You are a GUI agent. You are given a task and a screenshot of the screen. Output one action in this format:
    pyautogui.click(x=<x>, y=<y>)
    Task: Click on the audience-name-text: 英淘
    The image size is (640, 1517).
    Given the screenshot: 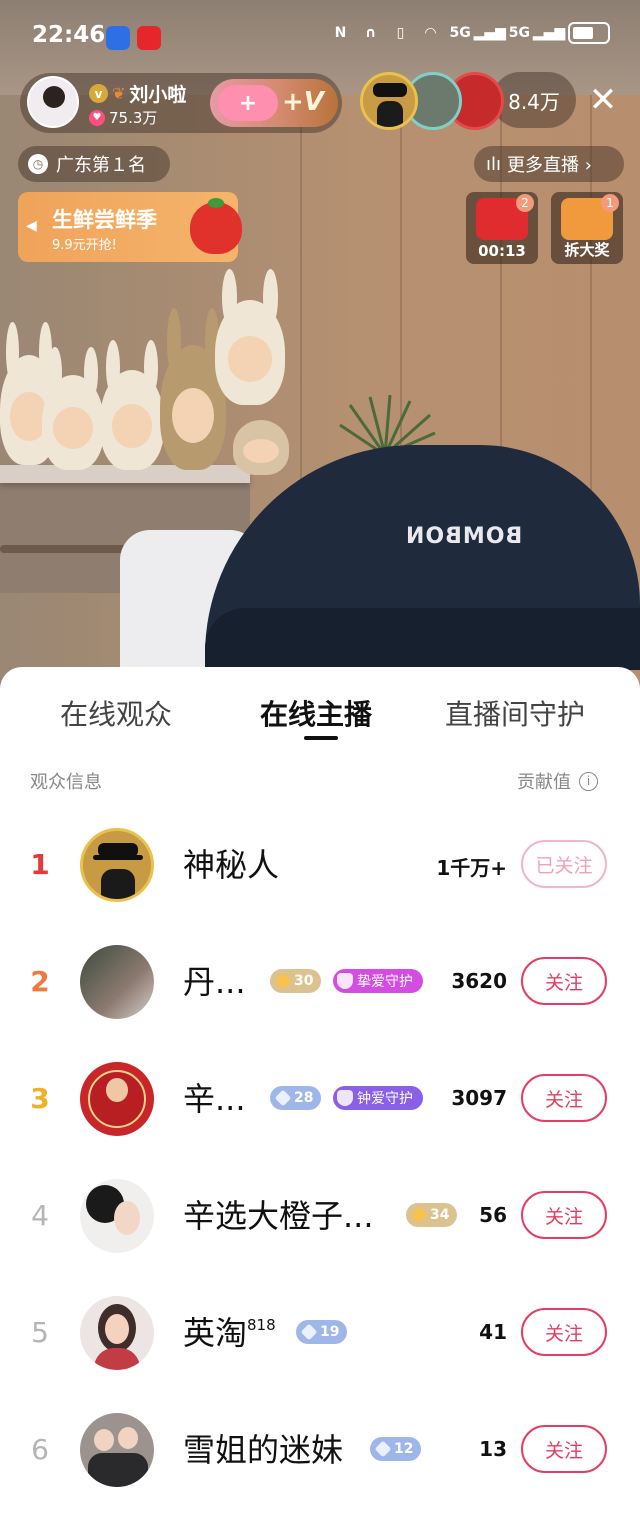 What is the action you would take?
    pyautogui.click(x=215, y=1333)
    